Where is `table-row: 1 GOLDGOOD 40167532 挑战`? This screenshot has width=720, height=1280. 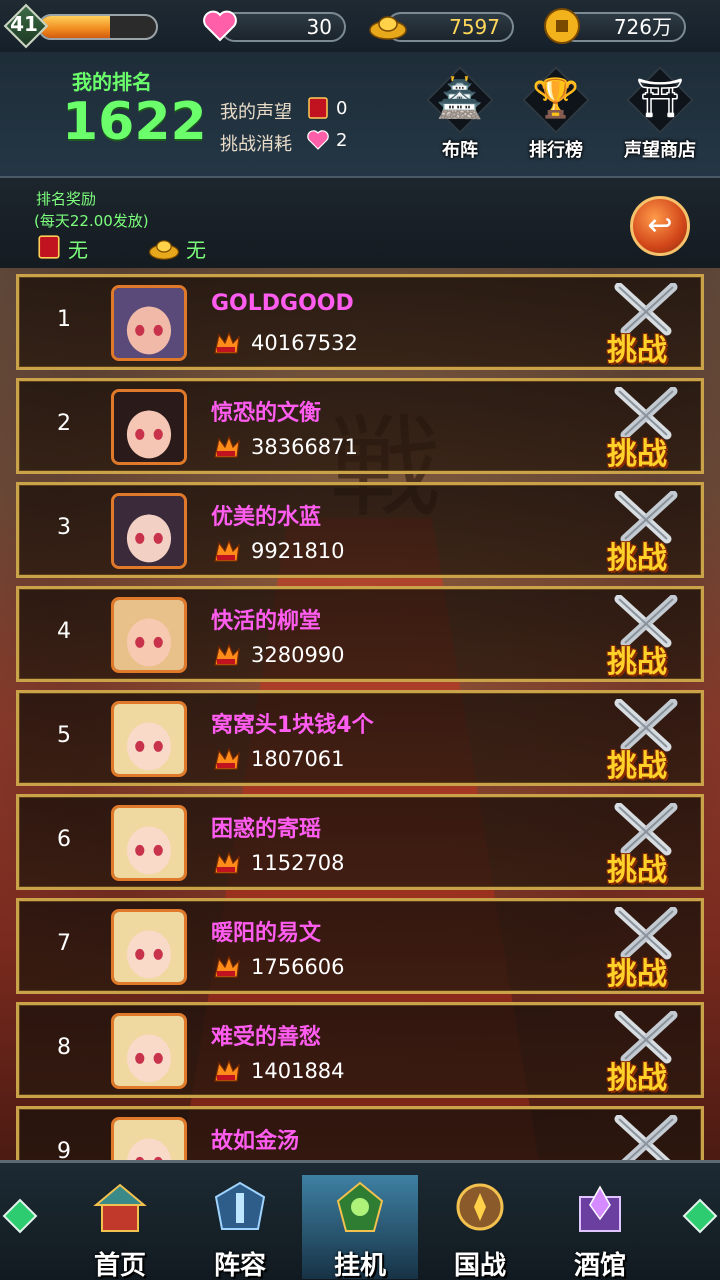
table-row: 1 GOLDGOOD 40167532 挑战 is located at coordinates (360, 322).